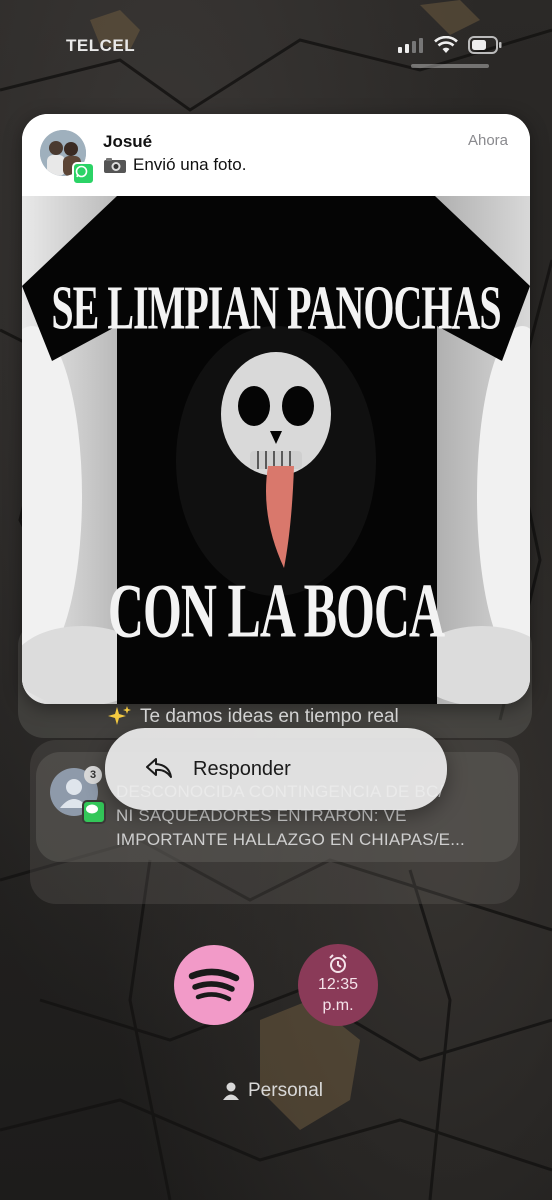  I want to click on alarm-widget: 12:35 p.m., so click(338, 985).